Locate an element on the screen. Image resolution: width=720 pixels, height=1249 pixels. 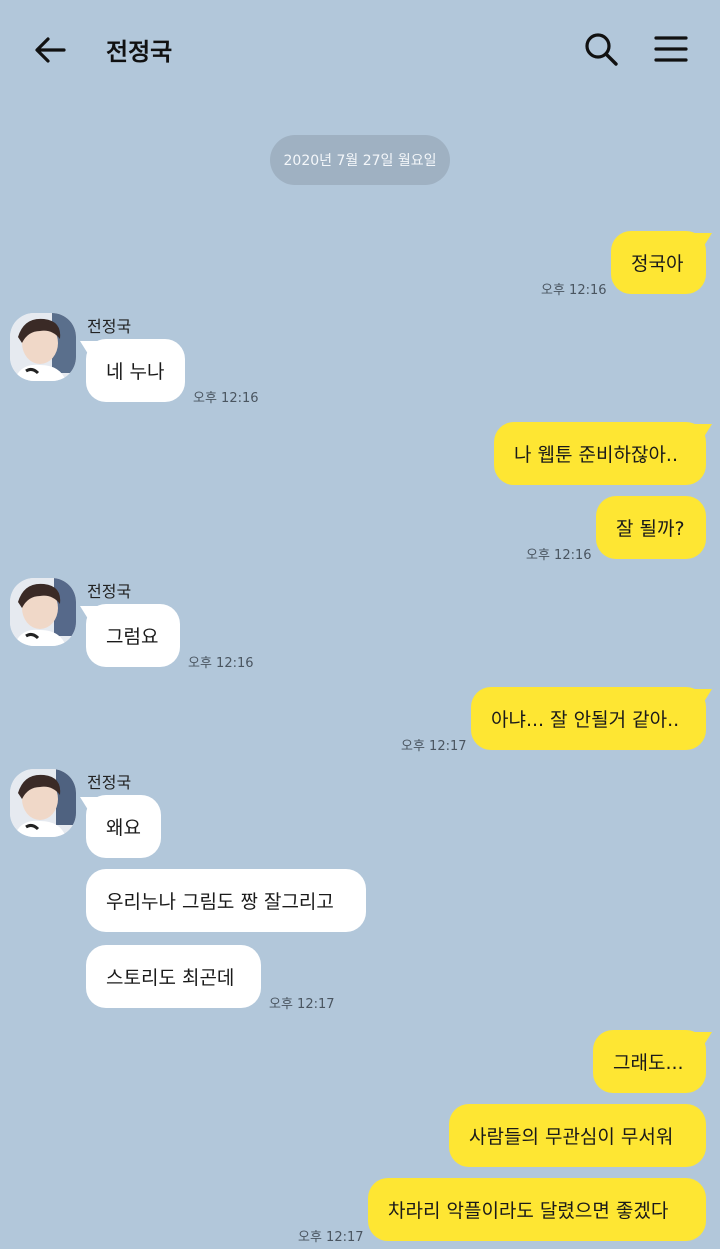
message-text: 나 웹툰 준비하잖아.. is located at coordinates (596, 455).